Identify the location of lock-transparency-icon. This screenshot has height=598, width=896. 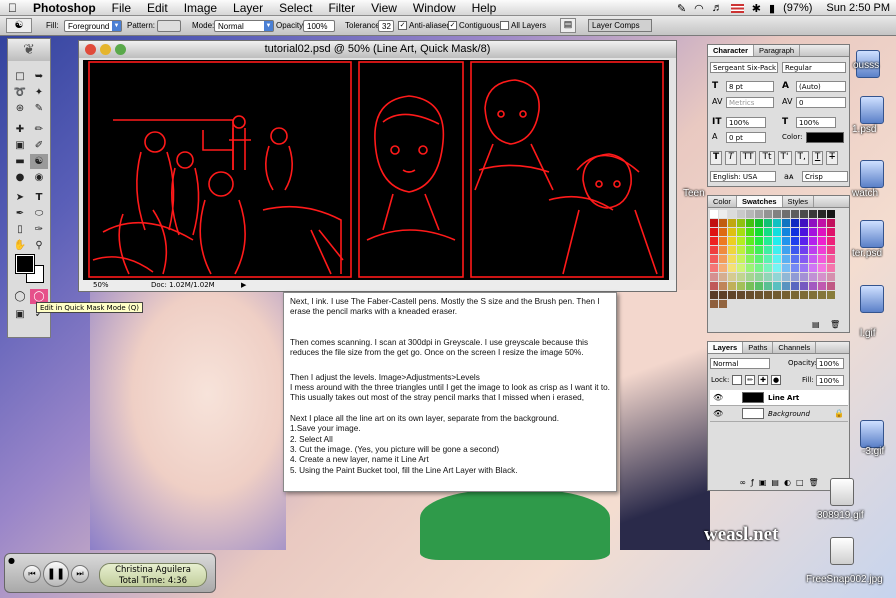
(737, 380).